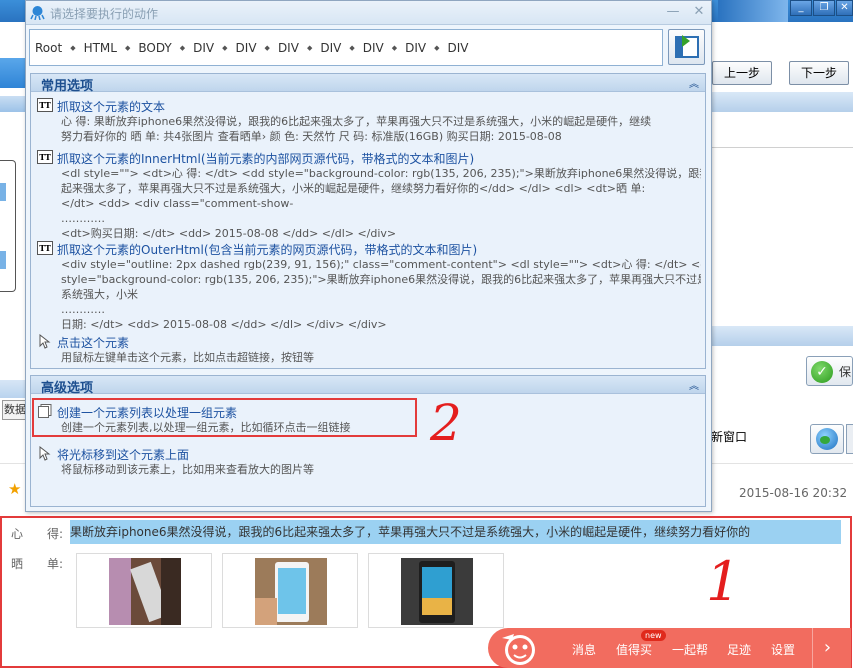 Image resolution: width=853 pixels, height=670 pixels. I want to click on chevron-right-icon: ›, so click(827, 648).